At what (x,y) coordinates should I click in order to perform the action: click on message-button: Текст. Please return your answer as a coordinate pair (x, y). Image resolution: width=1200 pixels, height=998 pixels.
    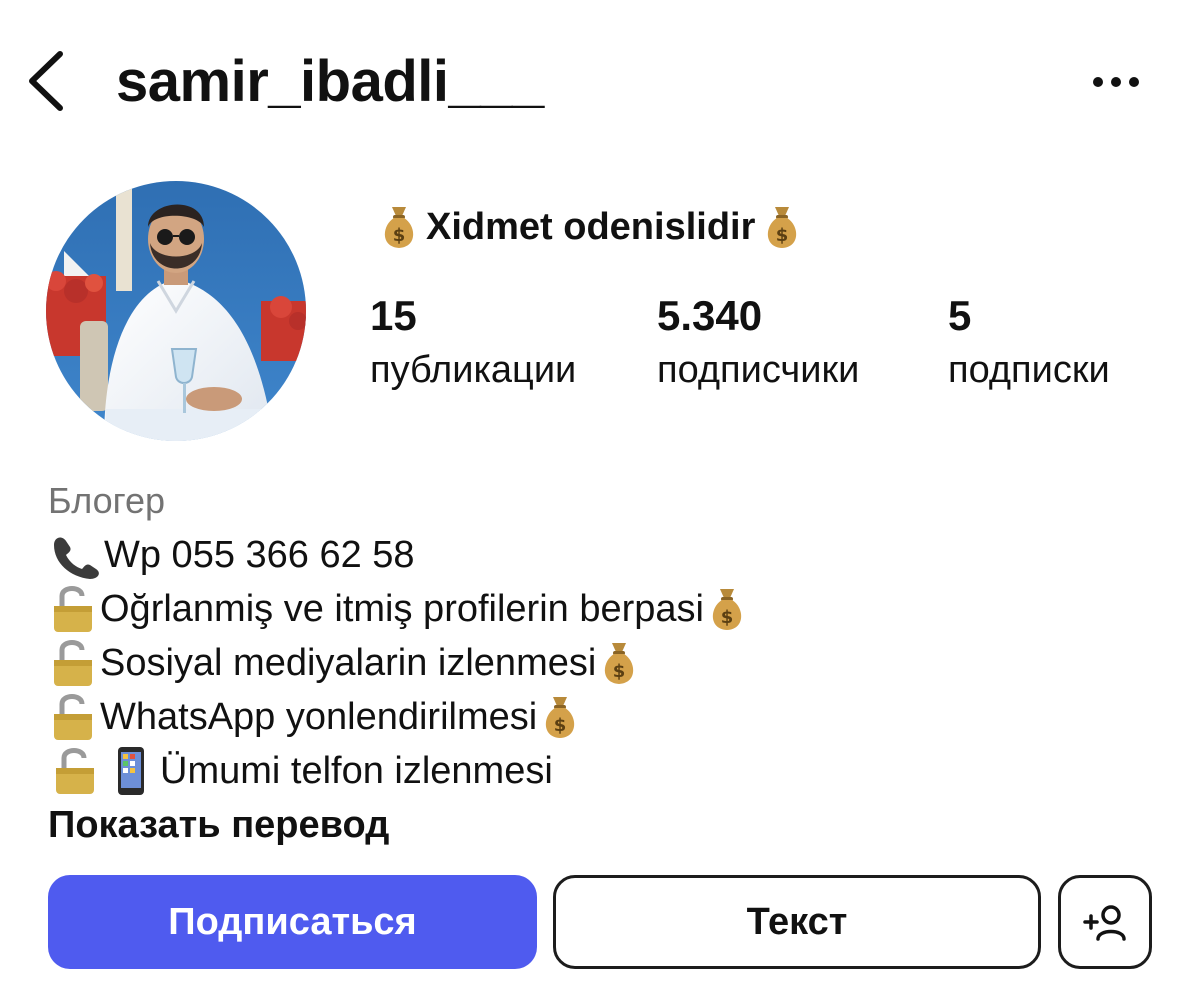
    Looking at the image, I should click on (797, 922).